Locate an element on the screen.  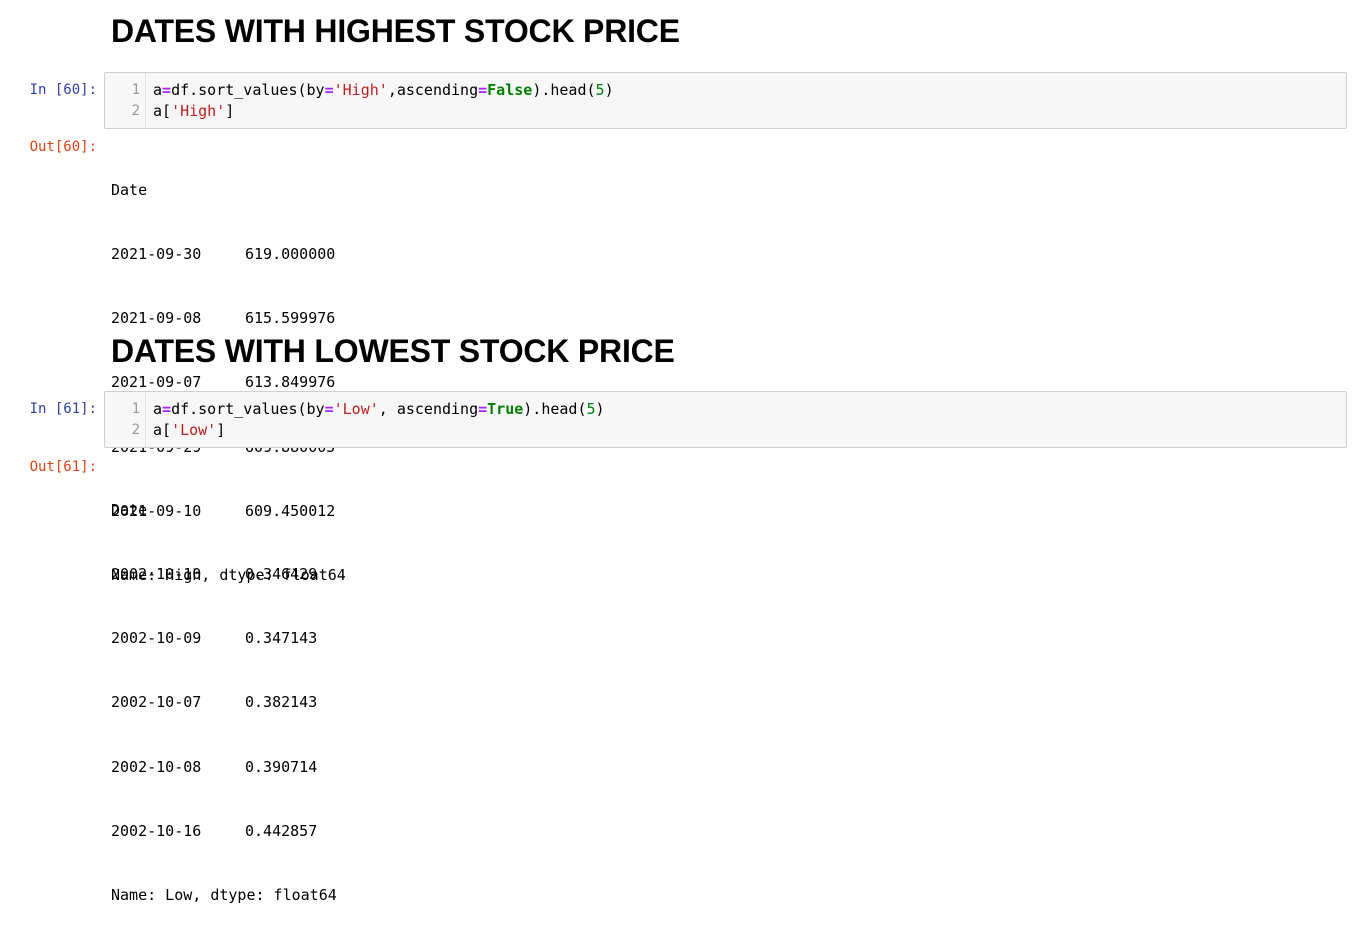
code-line: a['High'] is located at coordinates (194, 111).